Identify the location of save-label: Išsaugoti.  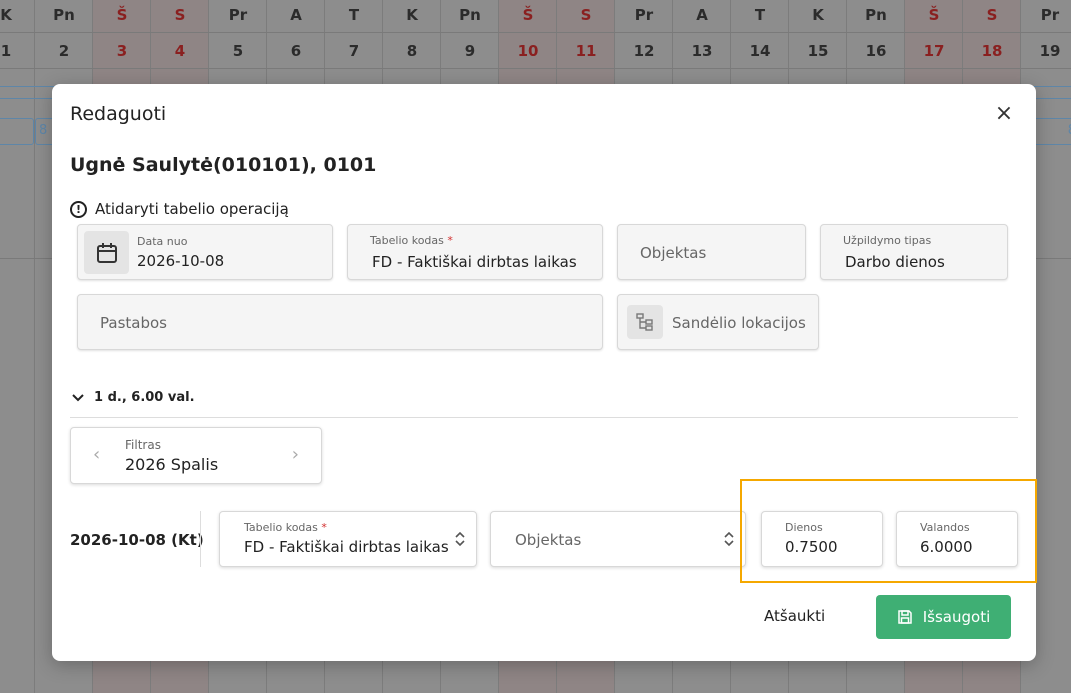
(956, 617).